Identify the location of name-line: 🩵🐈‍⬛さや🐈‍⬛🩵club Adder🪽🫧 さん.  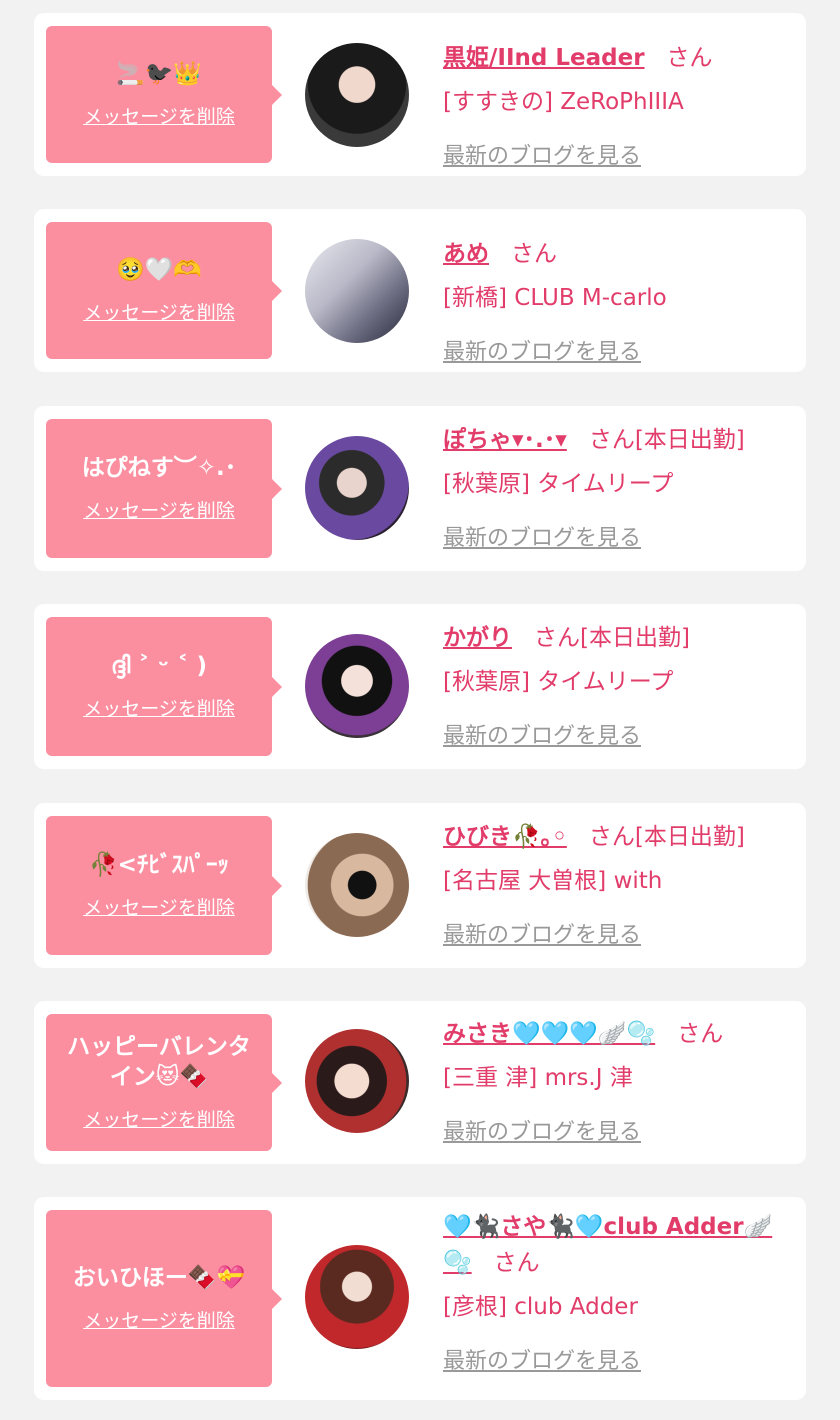
(619, 1245).